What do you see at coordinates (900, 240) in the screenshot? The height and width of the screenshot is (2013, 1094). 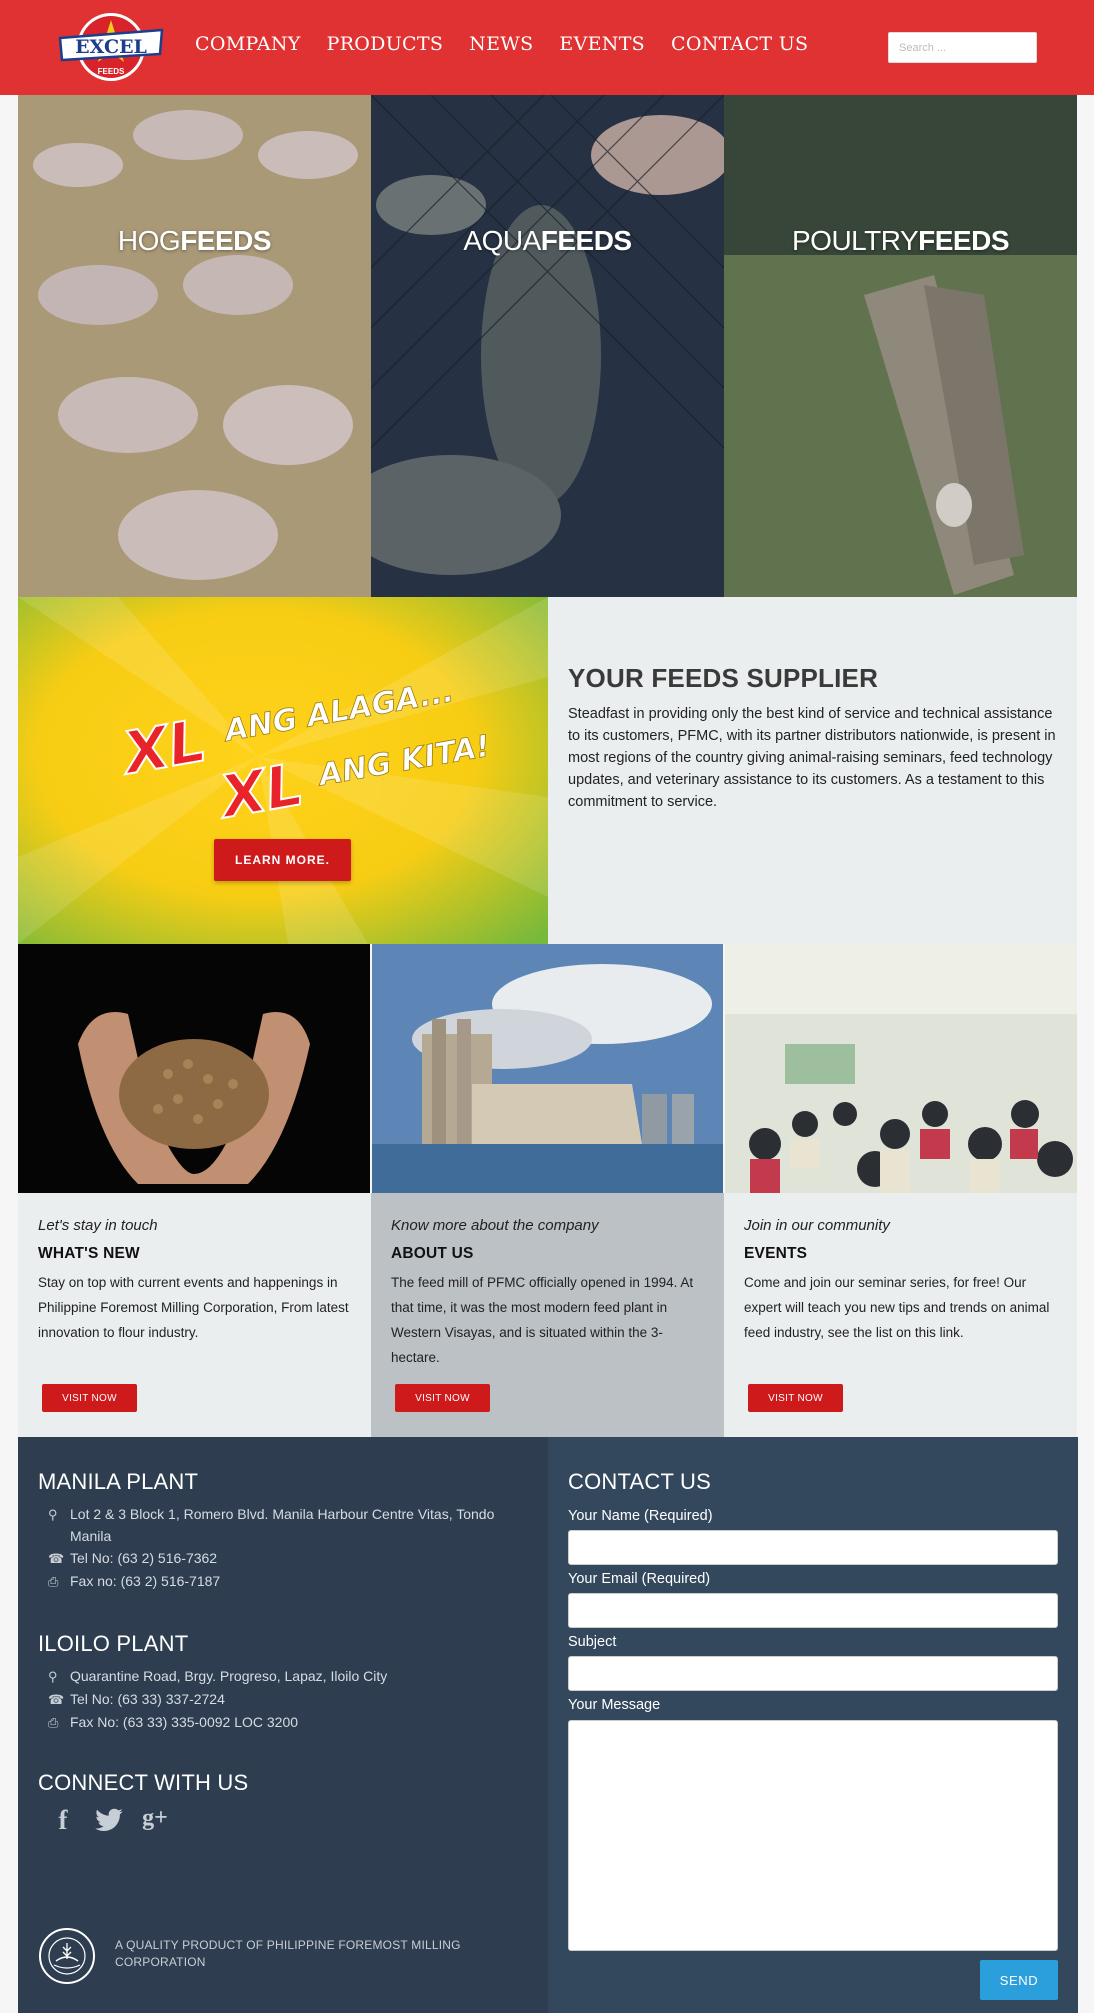 I see `poultry-feeds-title: POULTRYFEEDS` at bounding box center [900, 240].